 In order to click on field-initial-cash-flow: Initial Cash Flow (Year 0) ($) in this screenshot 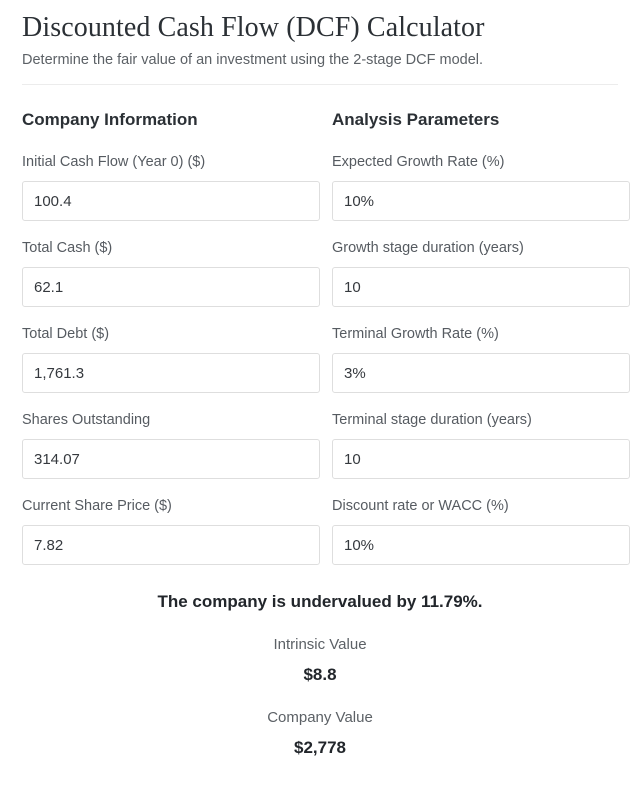, I will do `click(171, 187)`.